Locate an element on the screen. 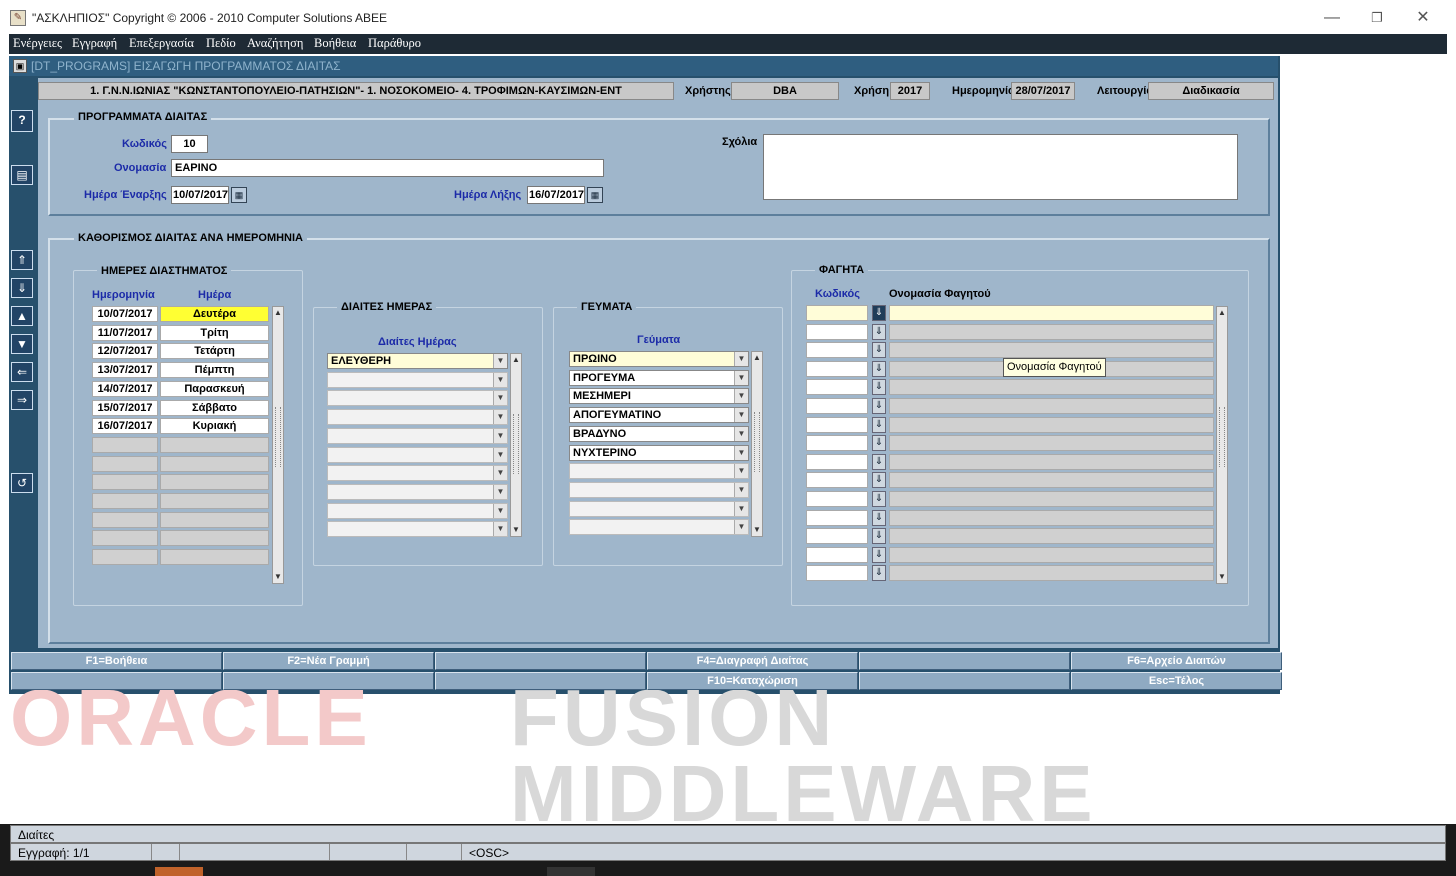  save-icon: ▤ is located at coordinates (22, 175).